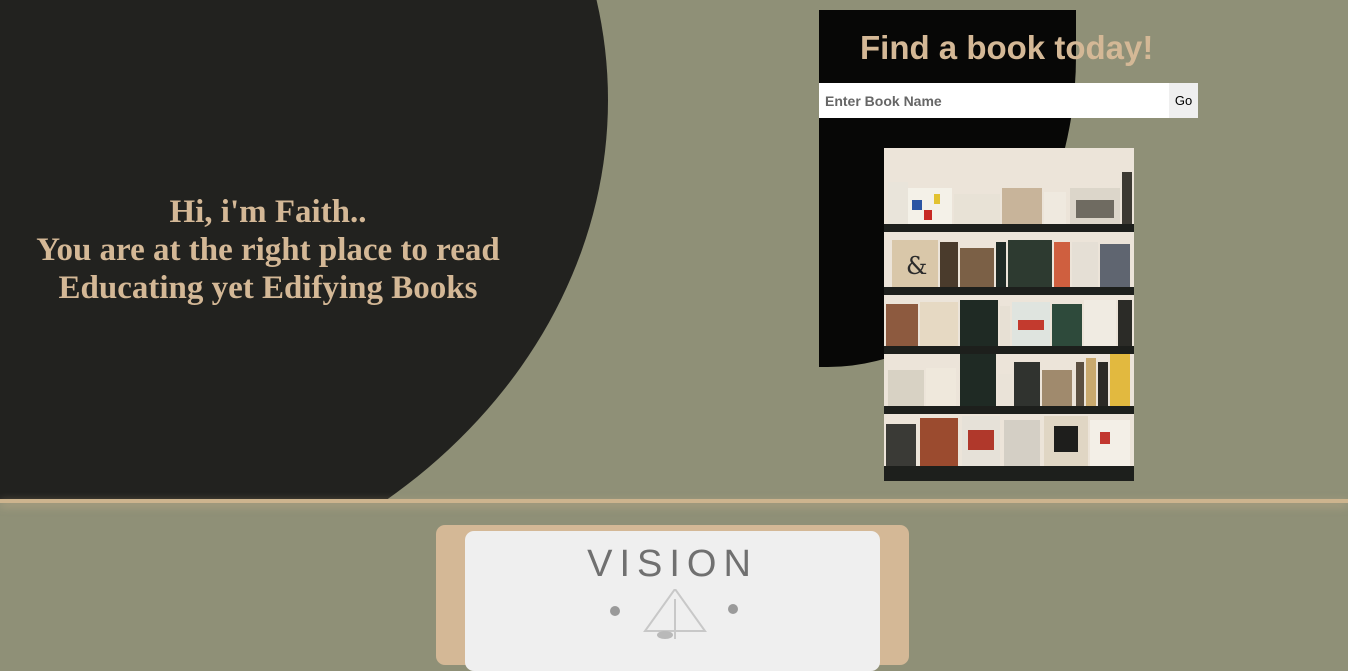 Image resolution: width=1348 pixels, height=671 pixels. Describe the element at coordinates (674, 501) in the screenshot. I see `section-divider` at that location.